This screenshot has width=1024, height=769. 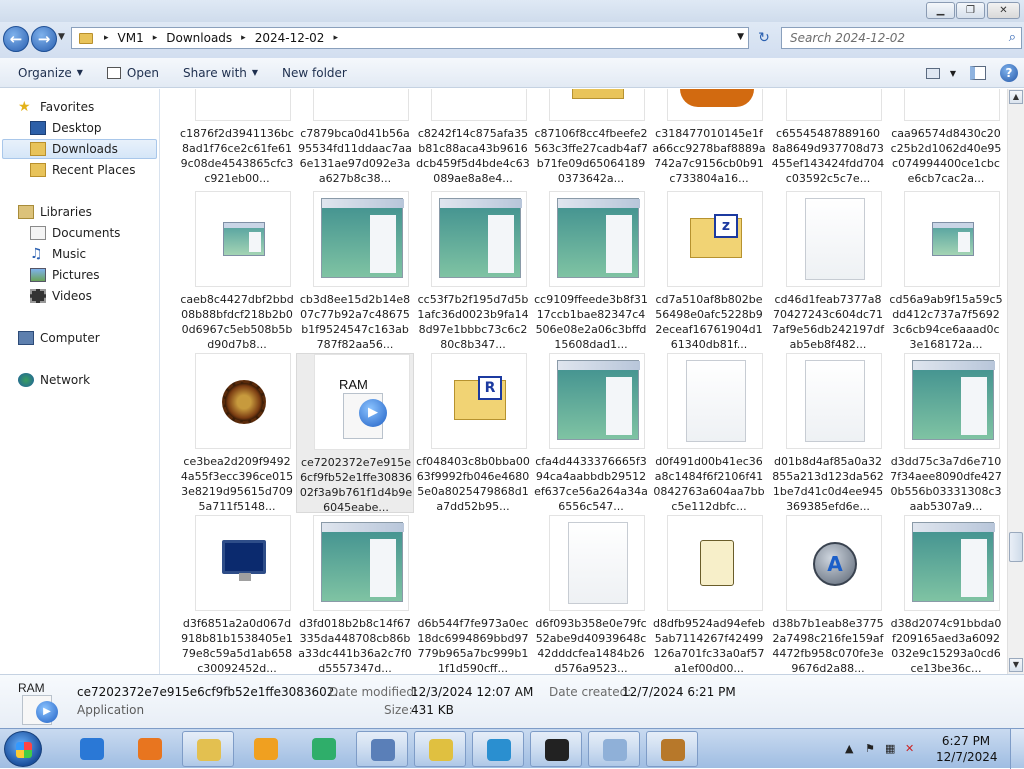 What do you see at coordinates (374, 692) in the screenshot?
I see `date-modified-label: Date modified:` at bounding box center [374, 692].